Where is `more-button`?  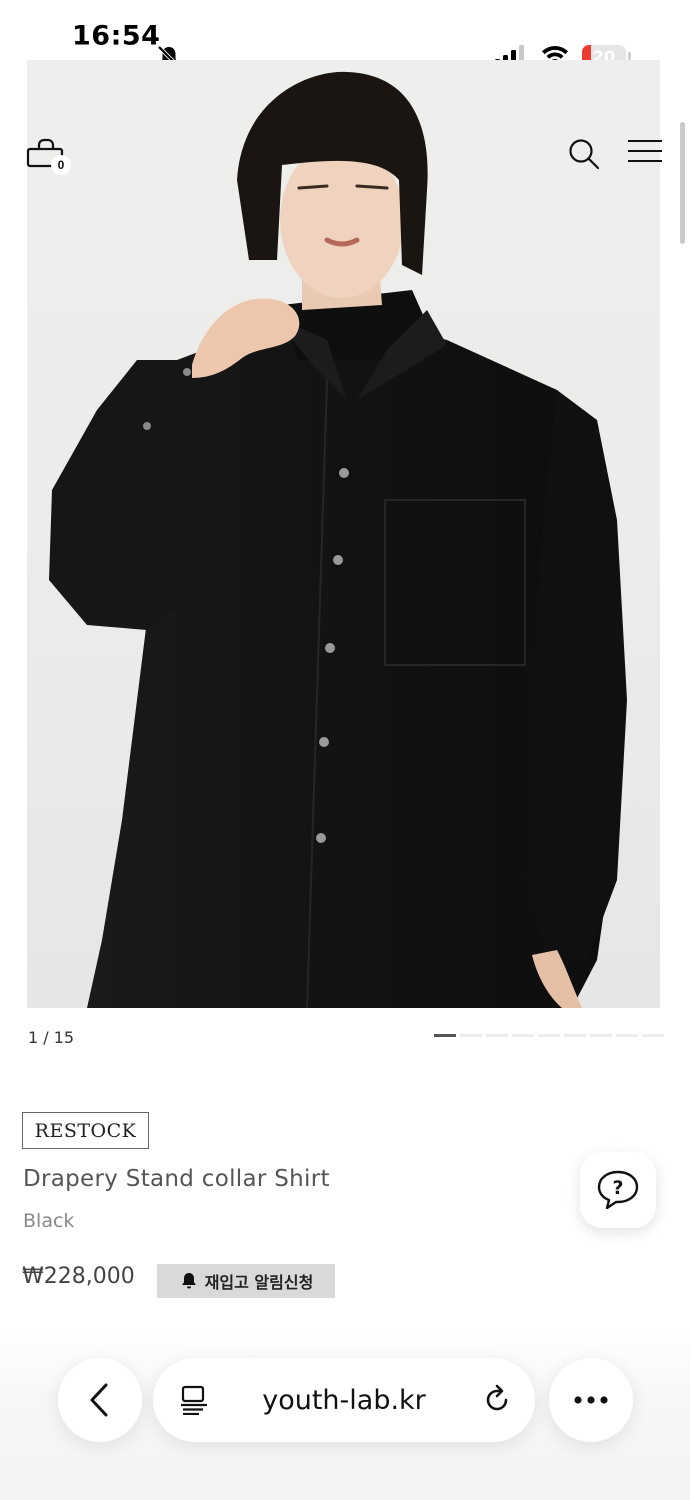 more-button is located at coordinates (591, 1400).